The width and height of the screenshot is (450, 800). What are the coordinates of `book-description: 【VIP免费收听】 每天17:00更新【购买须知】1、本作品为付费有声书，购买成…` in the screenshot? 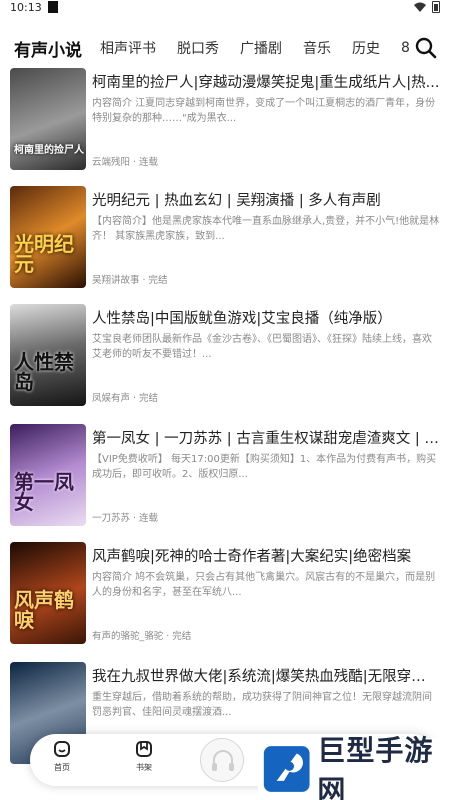 It's located at (264, 467).